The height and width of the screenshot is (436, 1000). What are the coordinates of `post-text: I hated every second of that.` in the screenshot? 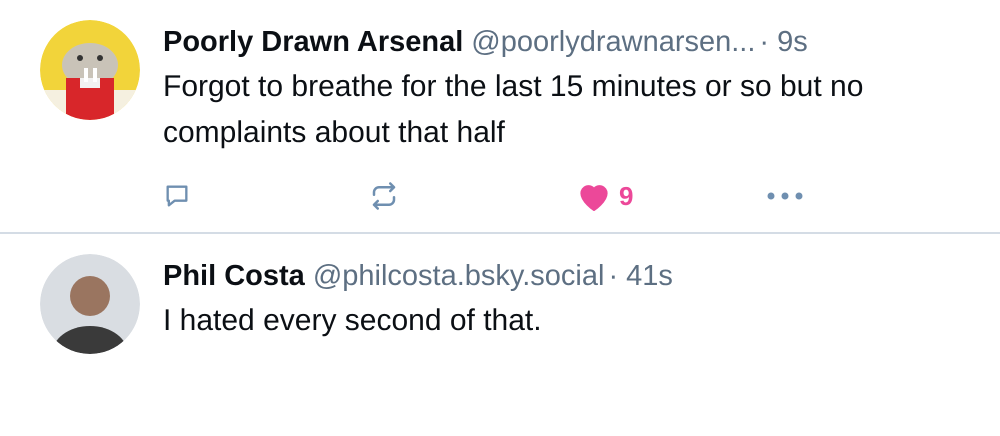 It's located at (353, 321).